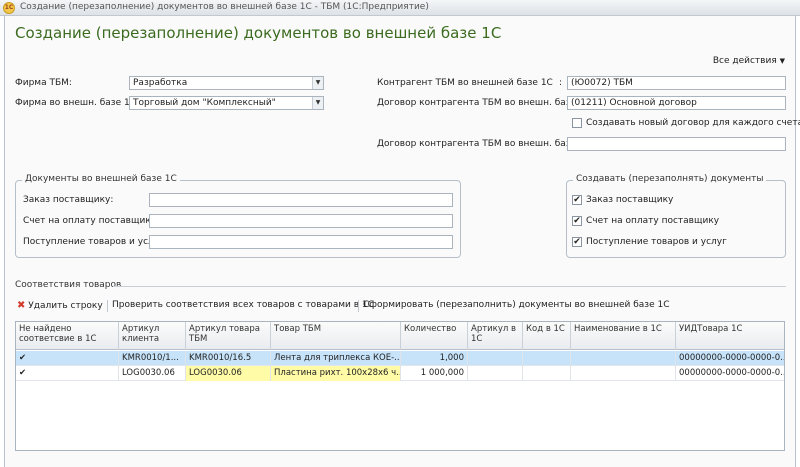 The image size is (800, 467). What do you see at coordinates (782, 61) in the screenshot?
I see `chevron-down-icon: ▼` at bounding box center [782, 61].